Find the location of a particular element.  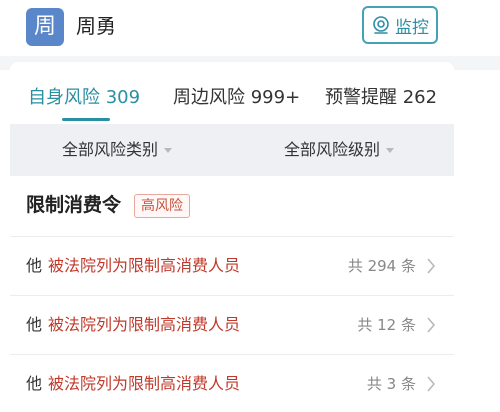

risk-tabs: 自身风险 309 周边风险 999+ 预警提醒 262 is located at coordinates (232, 97).